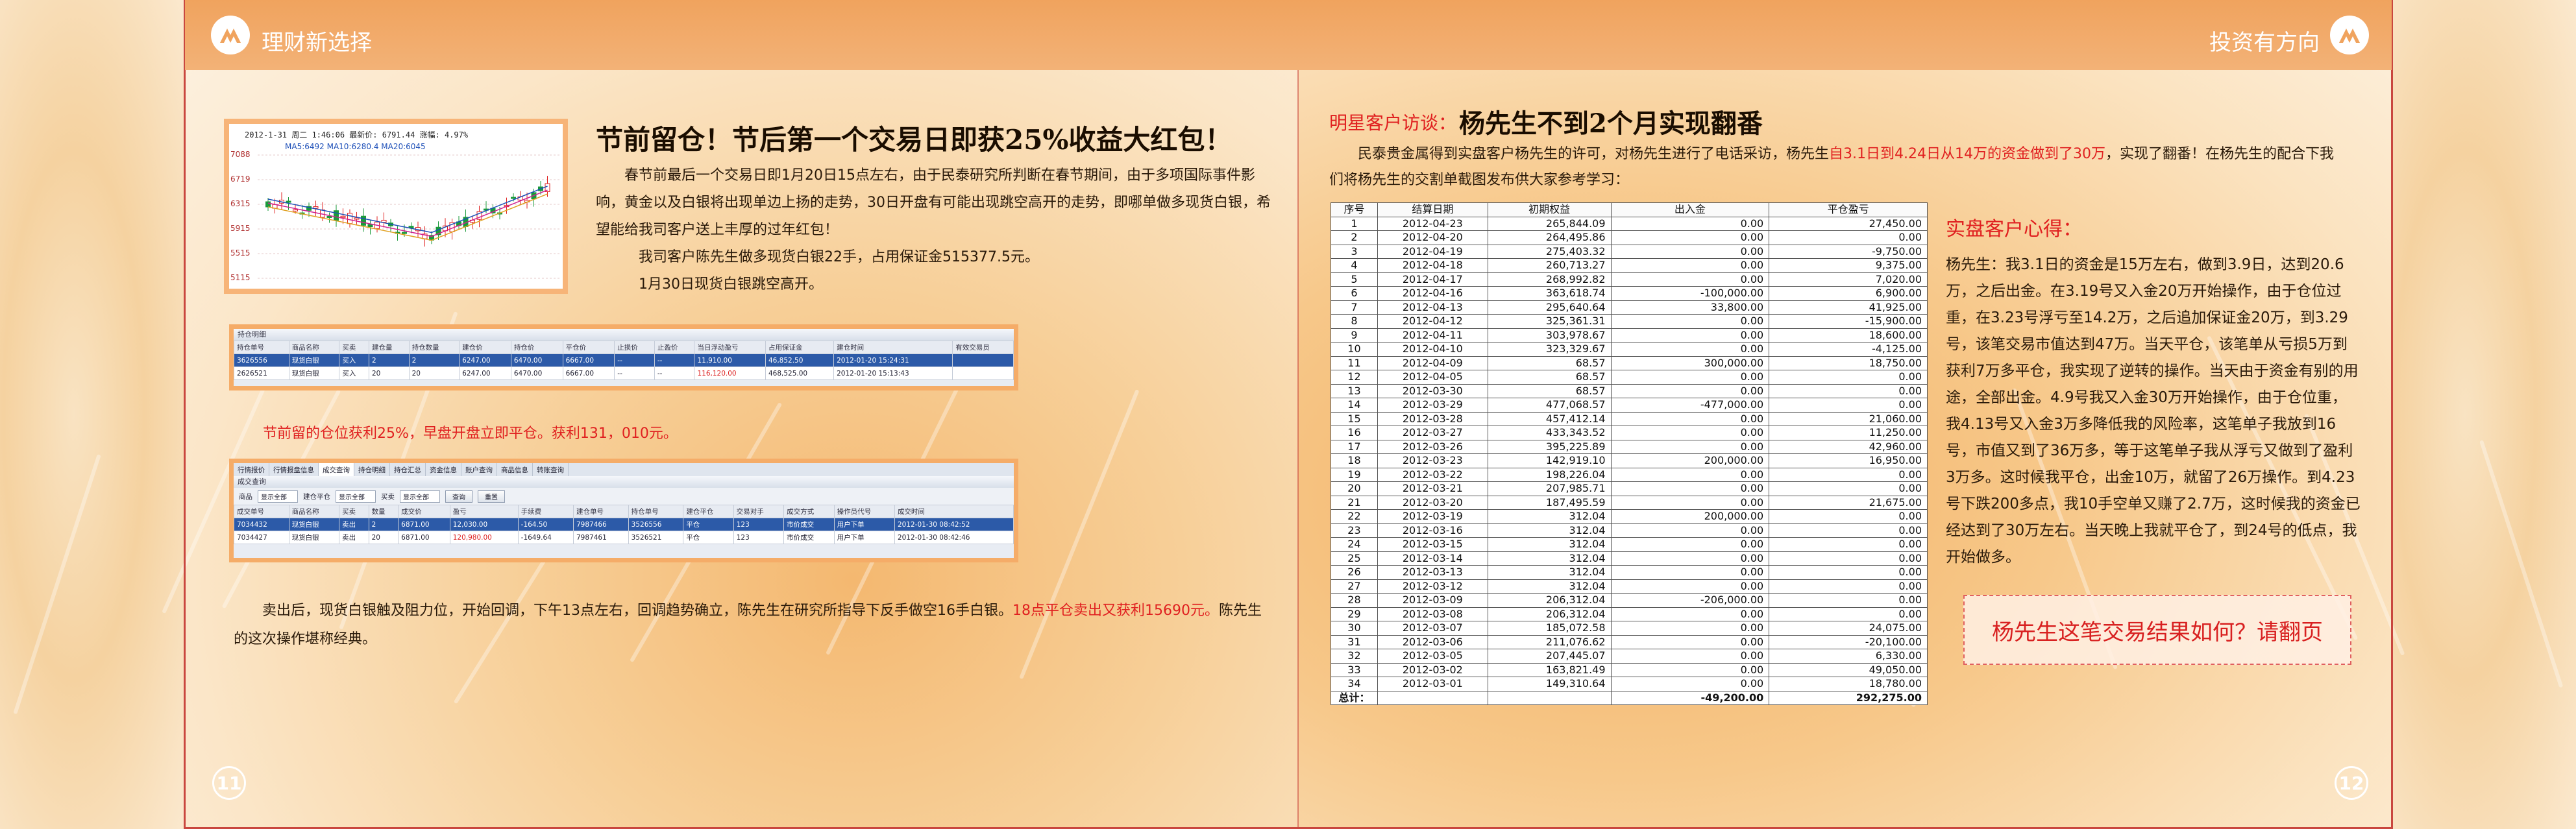 Image resolution: width=2576 pixels, height=829 pixels. Describe the element at coordinates (601, 512) in the screenshot. I see `deal-column-header: 建仓单号` at that location.